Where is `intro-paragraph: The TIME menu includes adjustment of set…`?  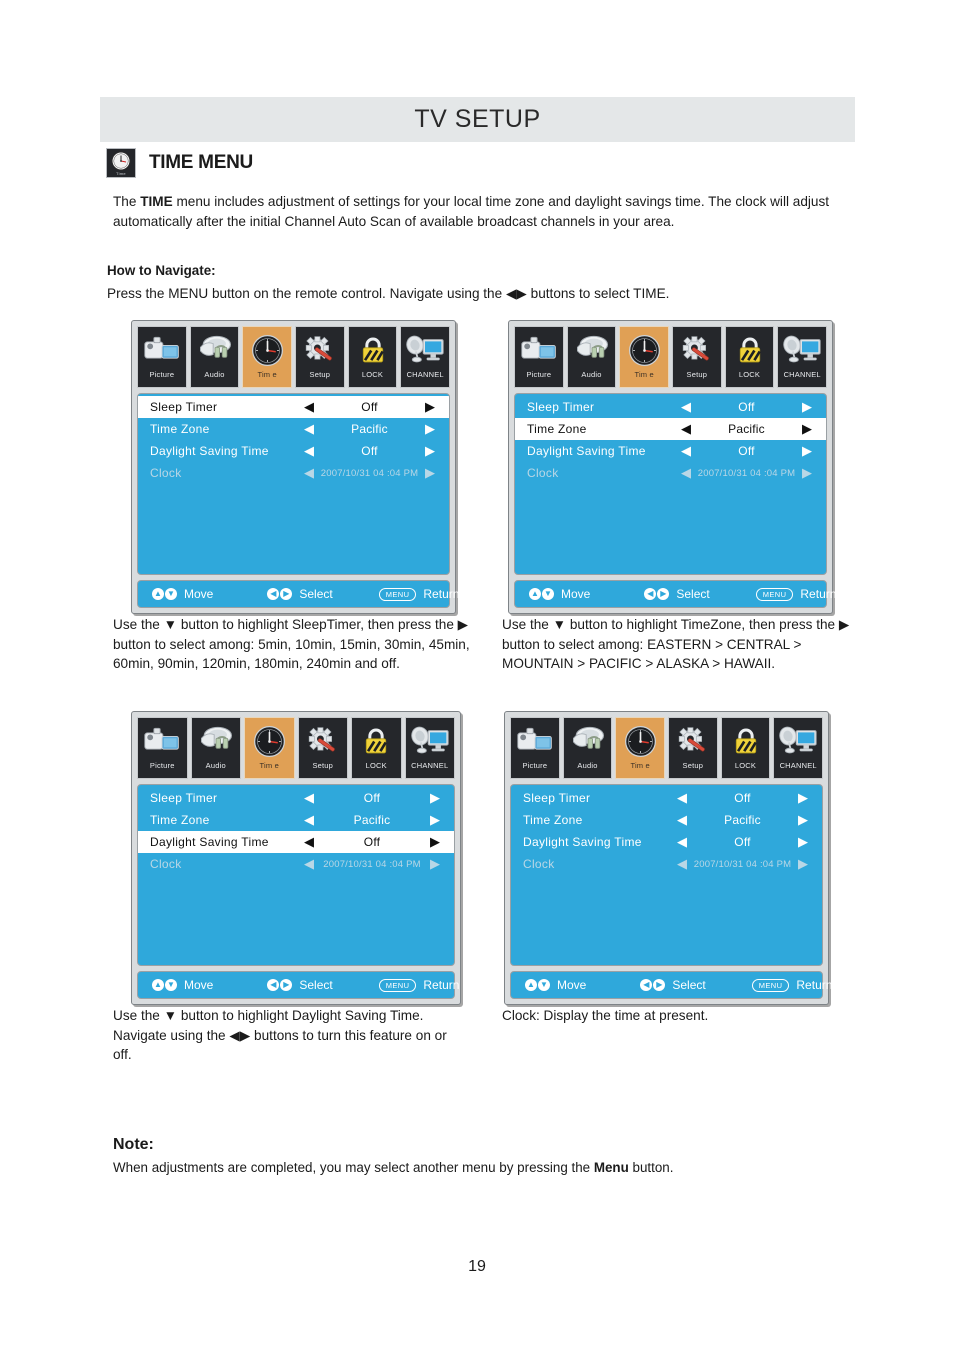
intro-paragraph: The TIME menu includes adjustment of set… is located at coordinates (498, 211).